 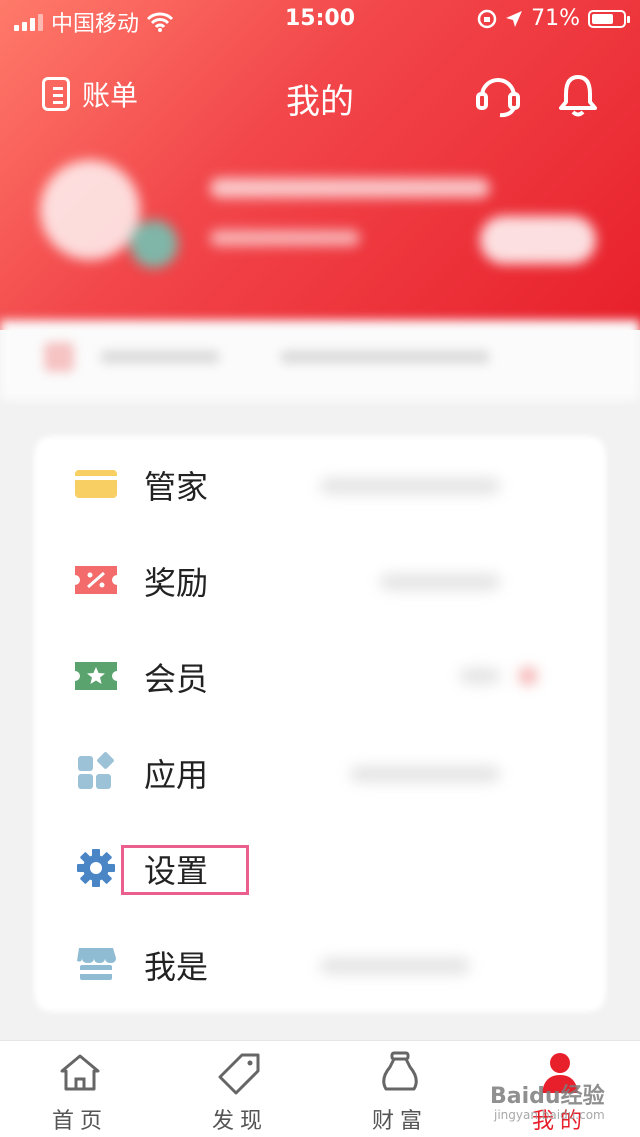 I want to click on menu-item-rewards: 奖励, so click(x=154, y=580).